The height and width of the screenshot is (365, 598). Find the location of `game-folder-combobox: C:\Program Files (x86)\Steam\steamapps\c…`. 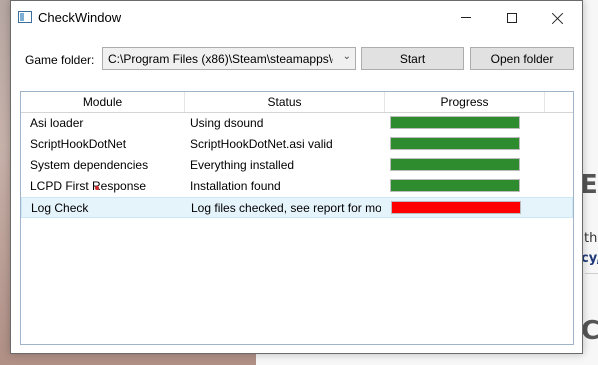

game-folder-combobox: C:\Program Files (x86)\Steam\steamapps\c… is located at coordinates (229, 58).